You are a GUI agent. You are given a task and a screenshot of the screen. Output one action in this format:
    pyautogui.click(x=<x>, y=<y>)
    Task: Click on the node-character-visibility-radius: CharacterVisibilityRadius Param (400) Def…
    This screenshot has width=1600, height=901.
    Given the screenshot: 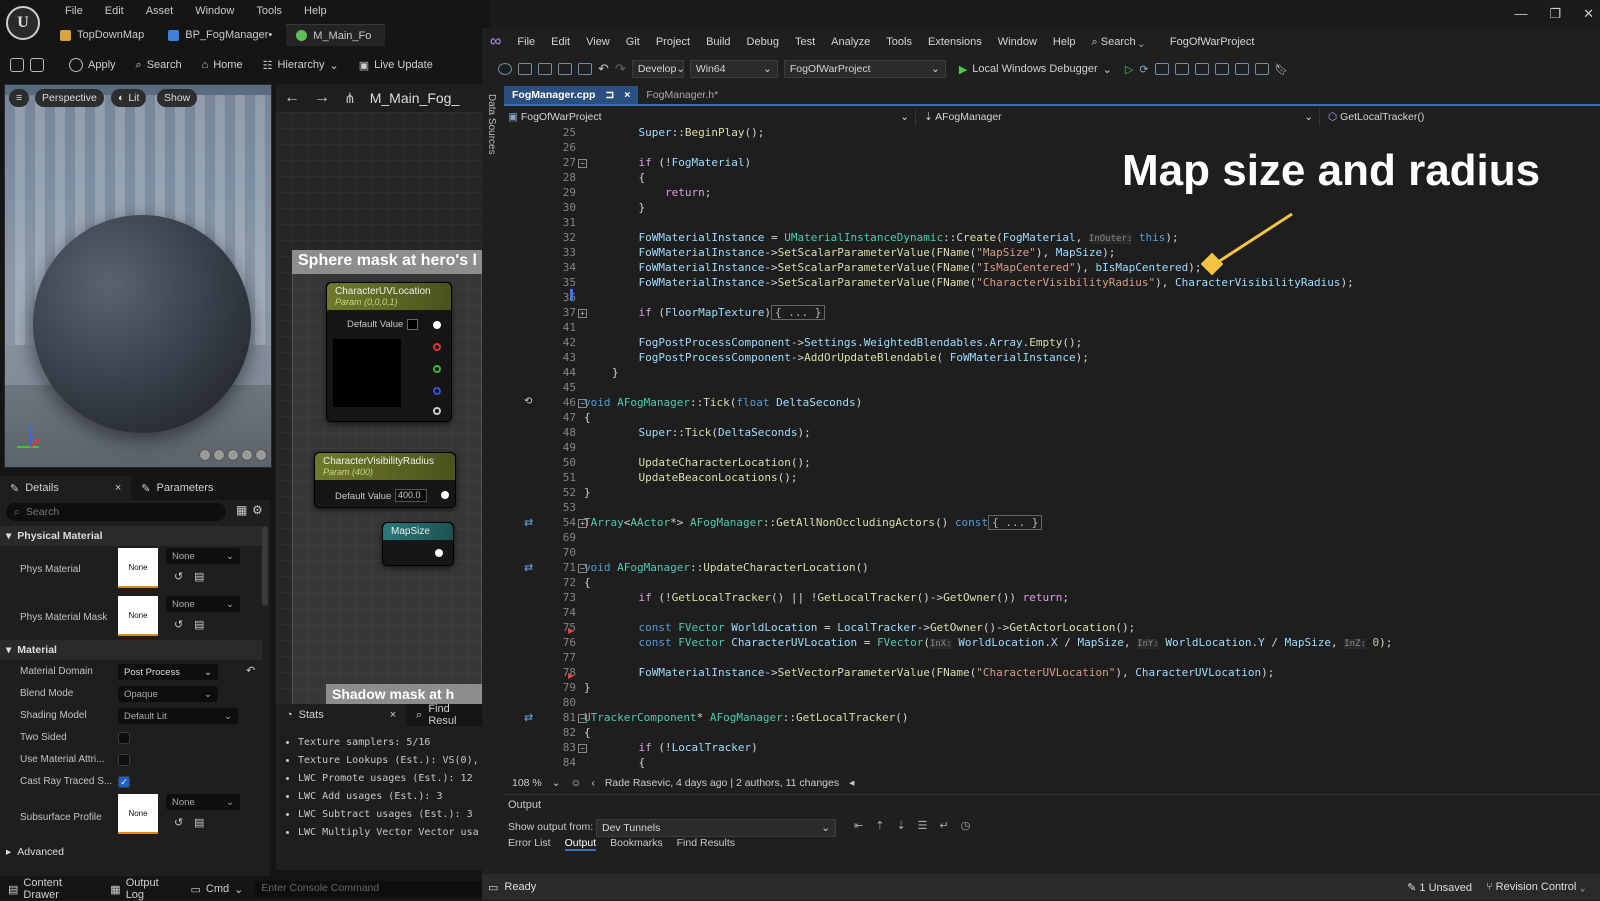 What is the action you would take?
    pyautogui.click(x=385, y=480)
    